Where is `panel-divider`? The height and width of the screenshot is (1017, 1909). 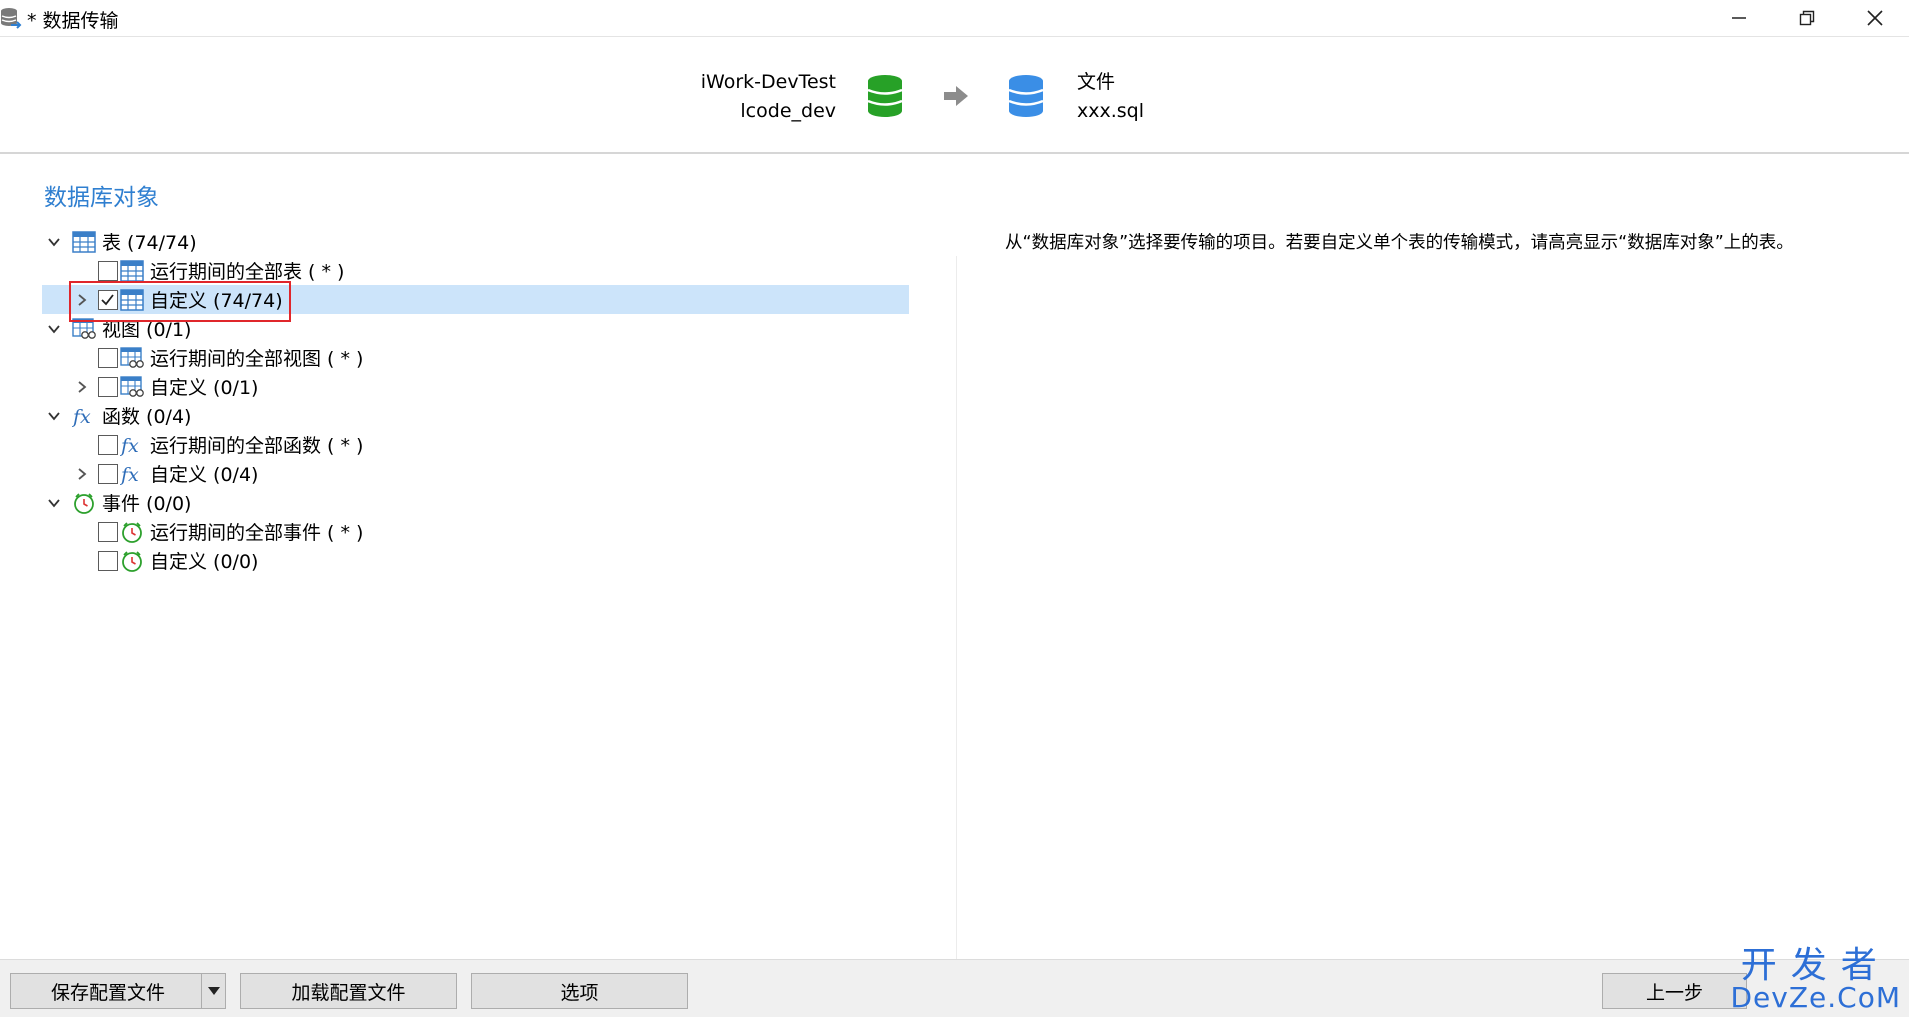 panel-divider is located at coordinates (956, 608).